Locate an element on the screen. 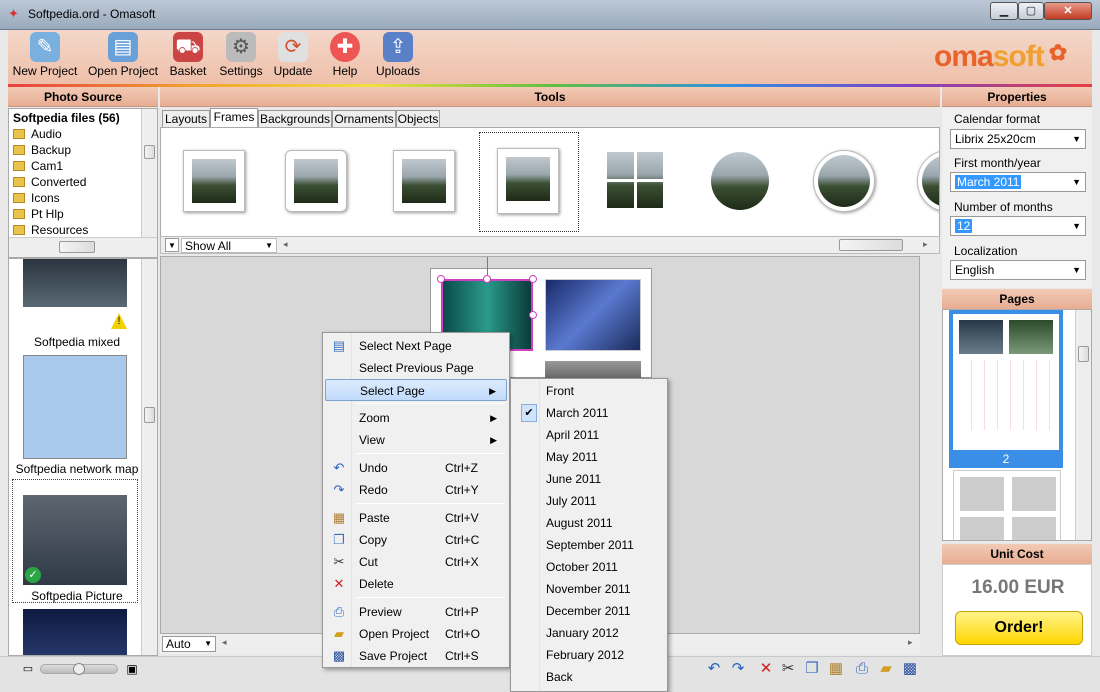 This screenshot has height=692, width=1100. pages-scrollbar is located at coordinates (1083, 425).